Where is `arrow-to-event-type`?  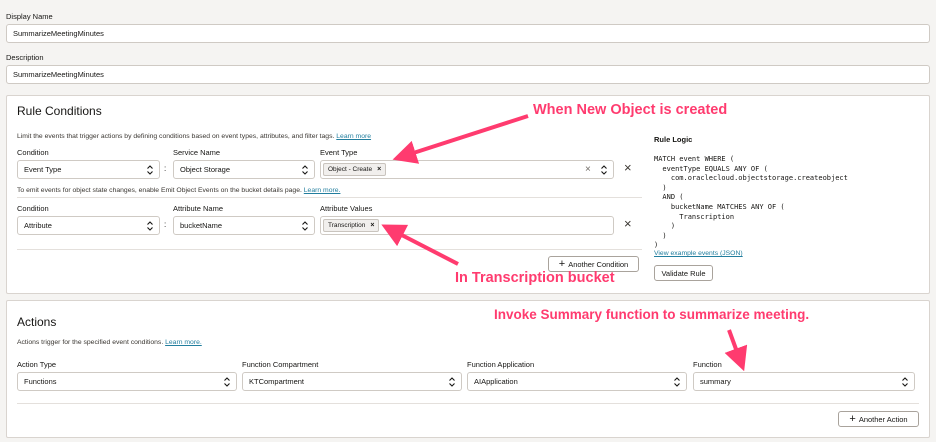 arrow-to-event-type is located at coordinates (460, 139).